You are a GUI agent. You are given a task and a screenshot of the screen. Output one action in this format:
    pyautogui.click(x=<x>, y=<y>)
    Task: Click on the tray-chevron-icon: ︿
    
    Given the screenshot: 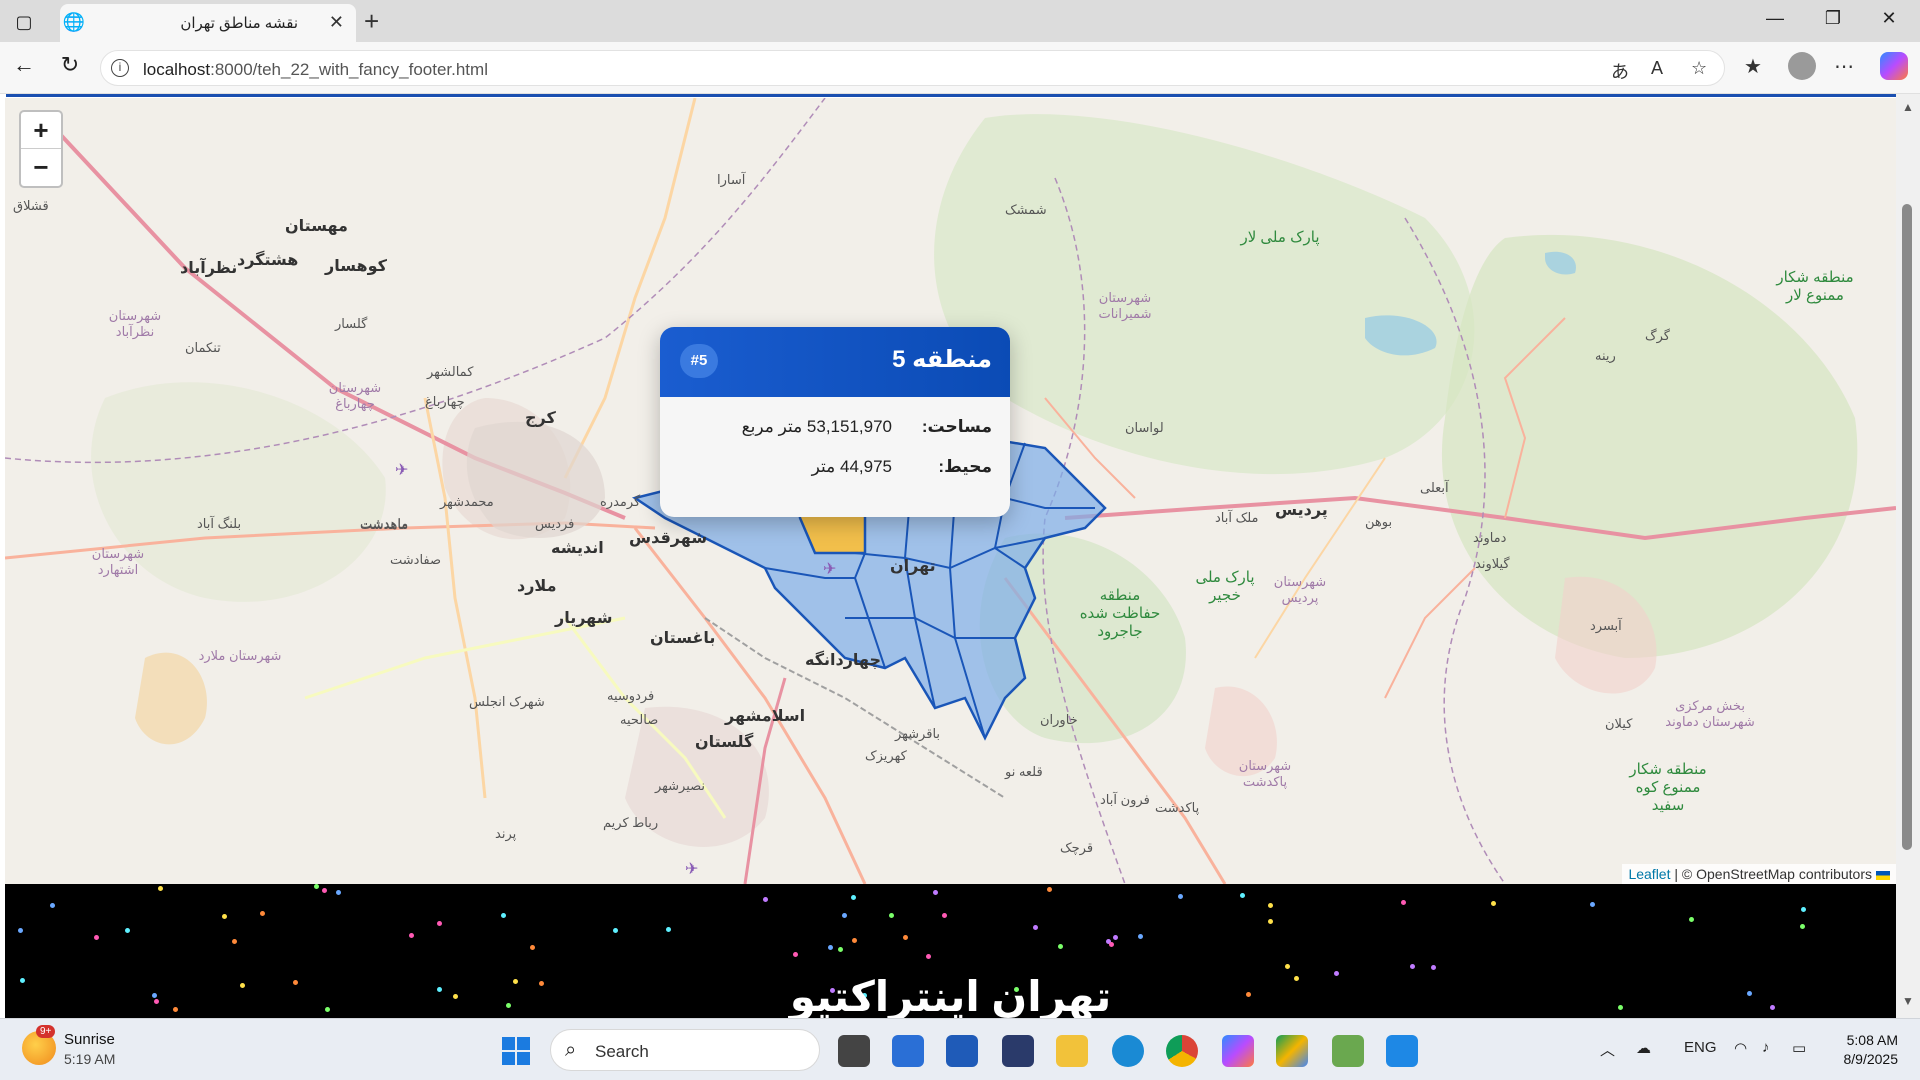 What is the action you would take?
    pyautogui.click(x=1607, y=1049)
    